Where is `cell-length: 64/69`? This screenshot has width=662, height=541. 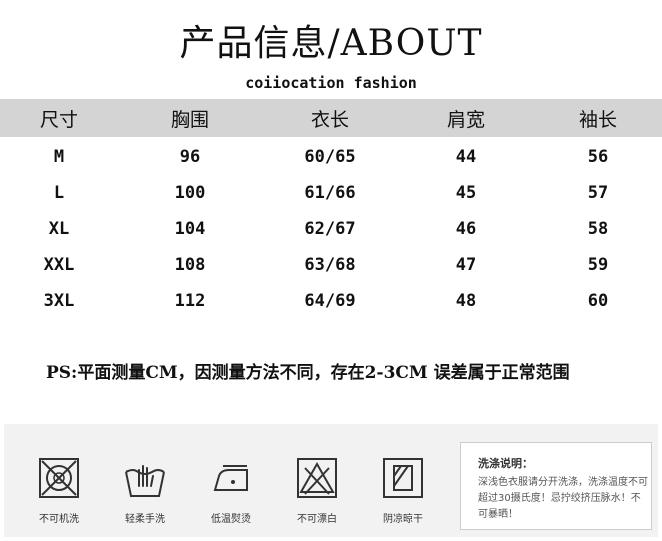 cell-length: 64/69 is located at coordinates (330, 301).